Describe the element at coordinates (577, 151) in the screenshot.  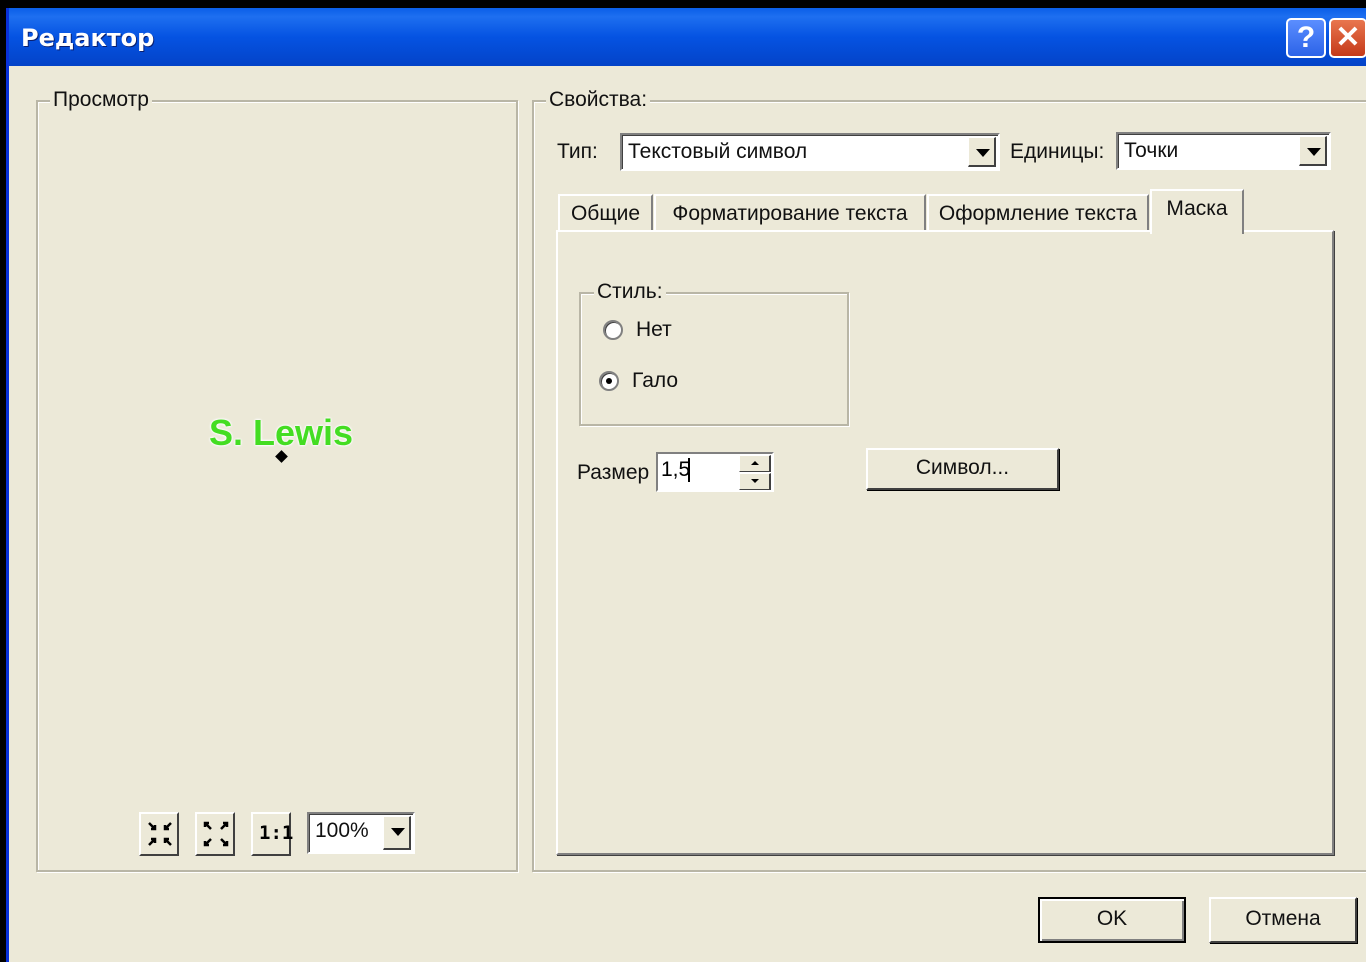
I see `type-label: Тип:` at that location.